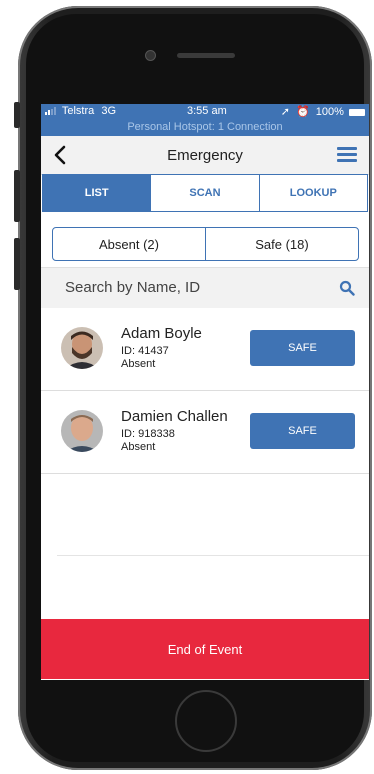 This screenshot has width=374, height=774. What do you see at coordinates (161, 333) in the screenshot?
I see `person-name: Adam Boyle` at bounding box center [161, 333].